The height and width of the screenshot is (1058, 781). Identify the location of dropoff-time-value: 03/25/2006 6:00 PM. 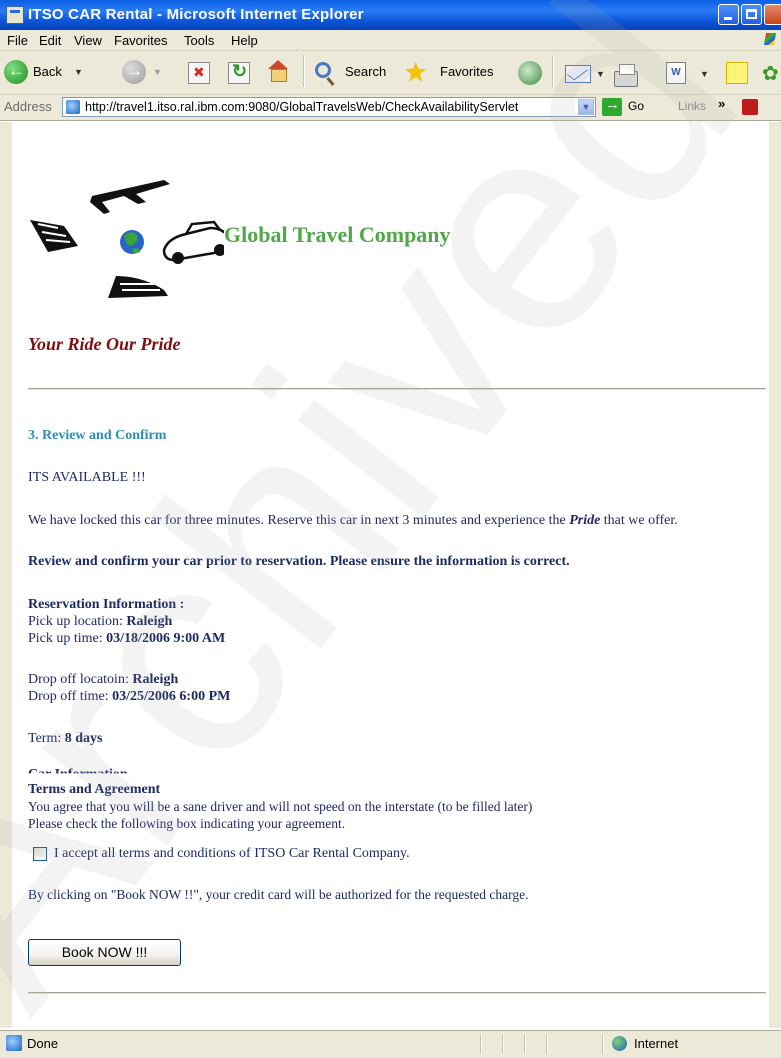
(171, 696).